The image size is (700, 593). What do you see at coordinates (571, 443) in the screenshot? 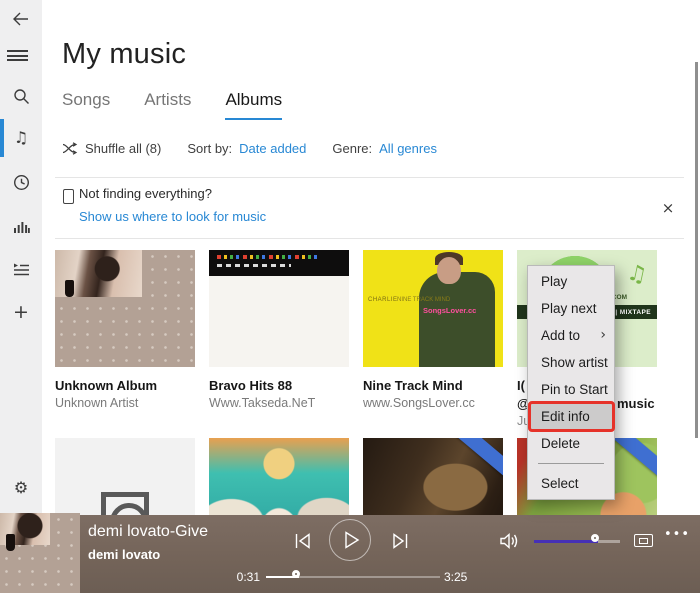
I see `menu-item-delete: Delete` at bounding box center [571, 443].